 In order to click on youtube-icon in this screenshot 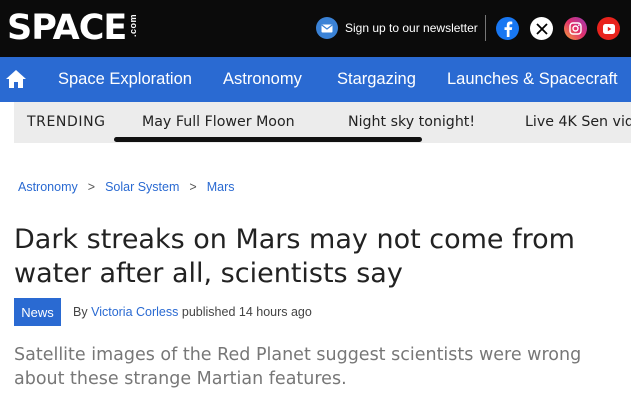, I will do `click(608, 28)`.